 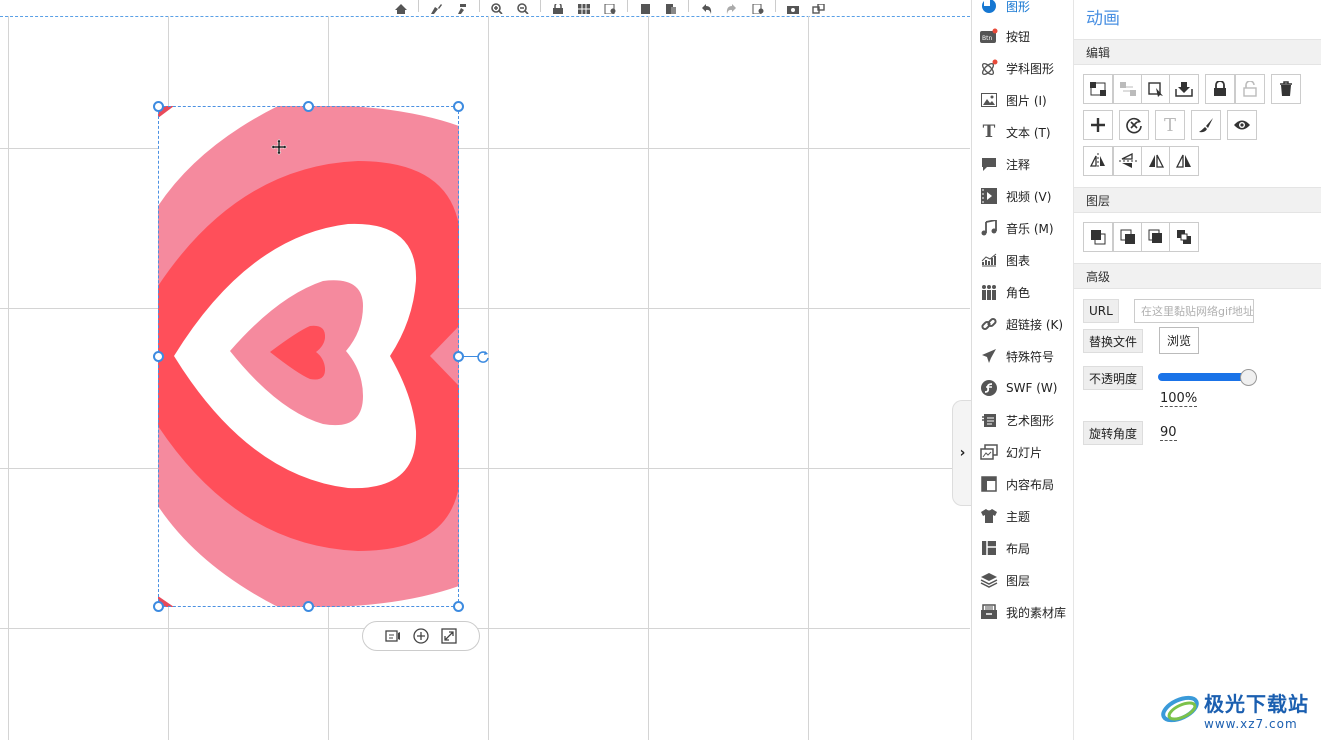 What do you see at coordinates (1101, 311) in the screenshot?
I see `url-label: URL` at bounding box center [1101, 311].